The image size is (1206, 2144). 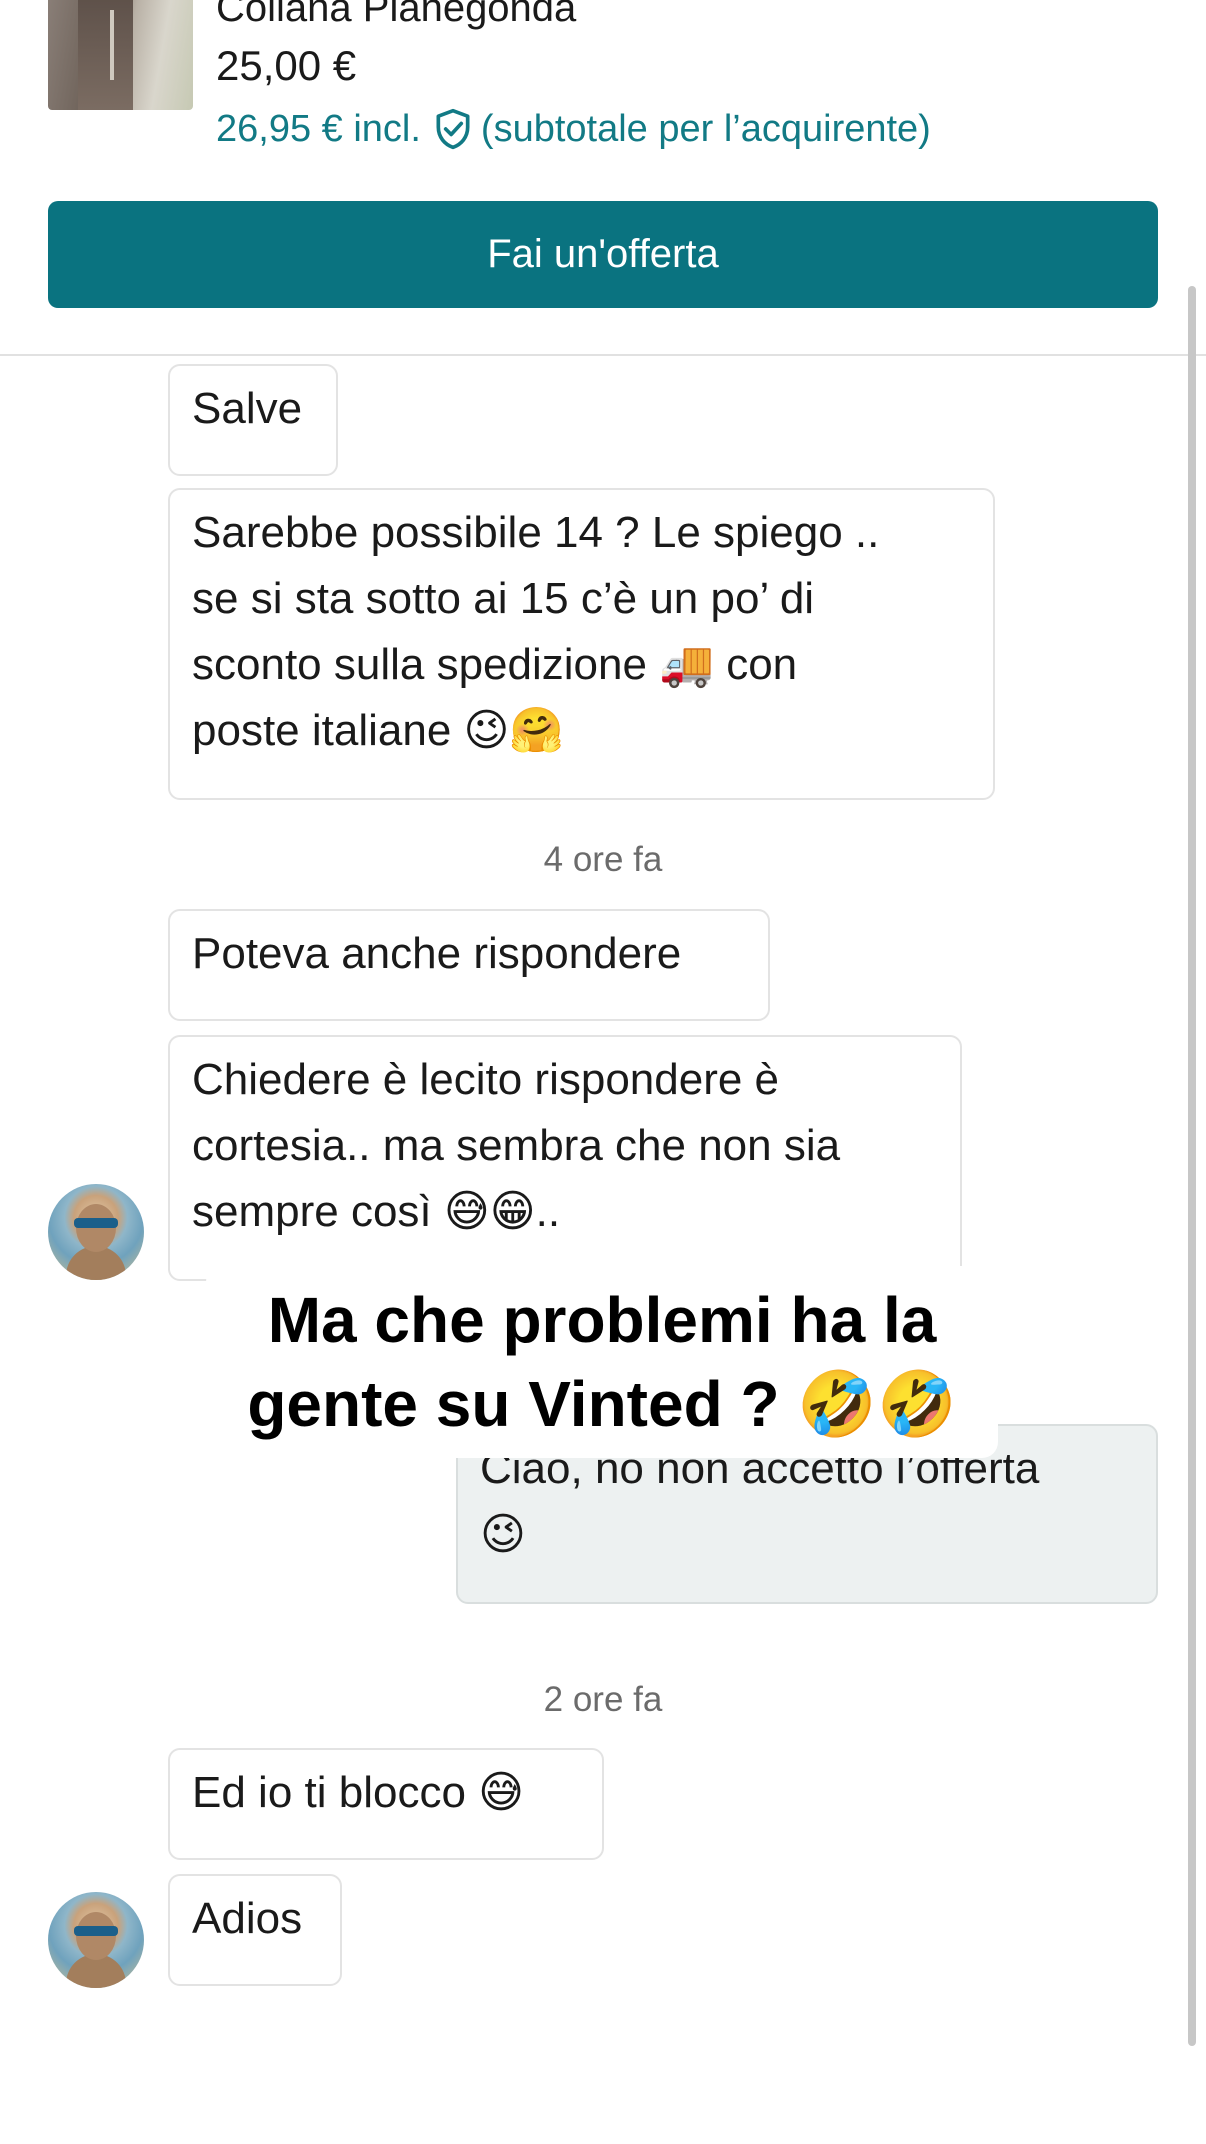 I want to click on message-text: Salve, so click(x=247, y=408).